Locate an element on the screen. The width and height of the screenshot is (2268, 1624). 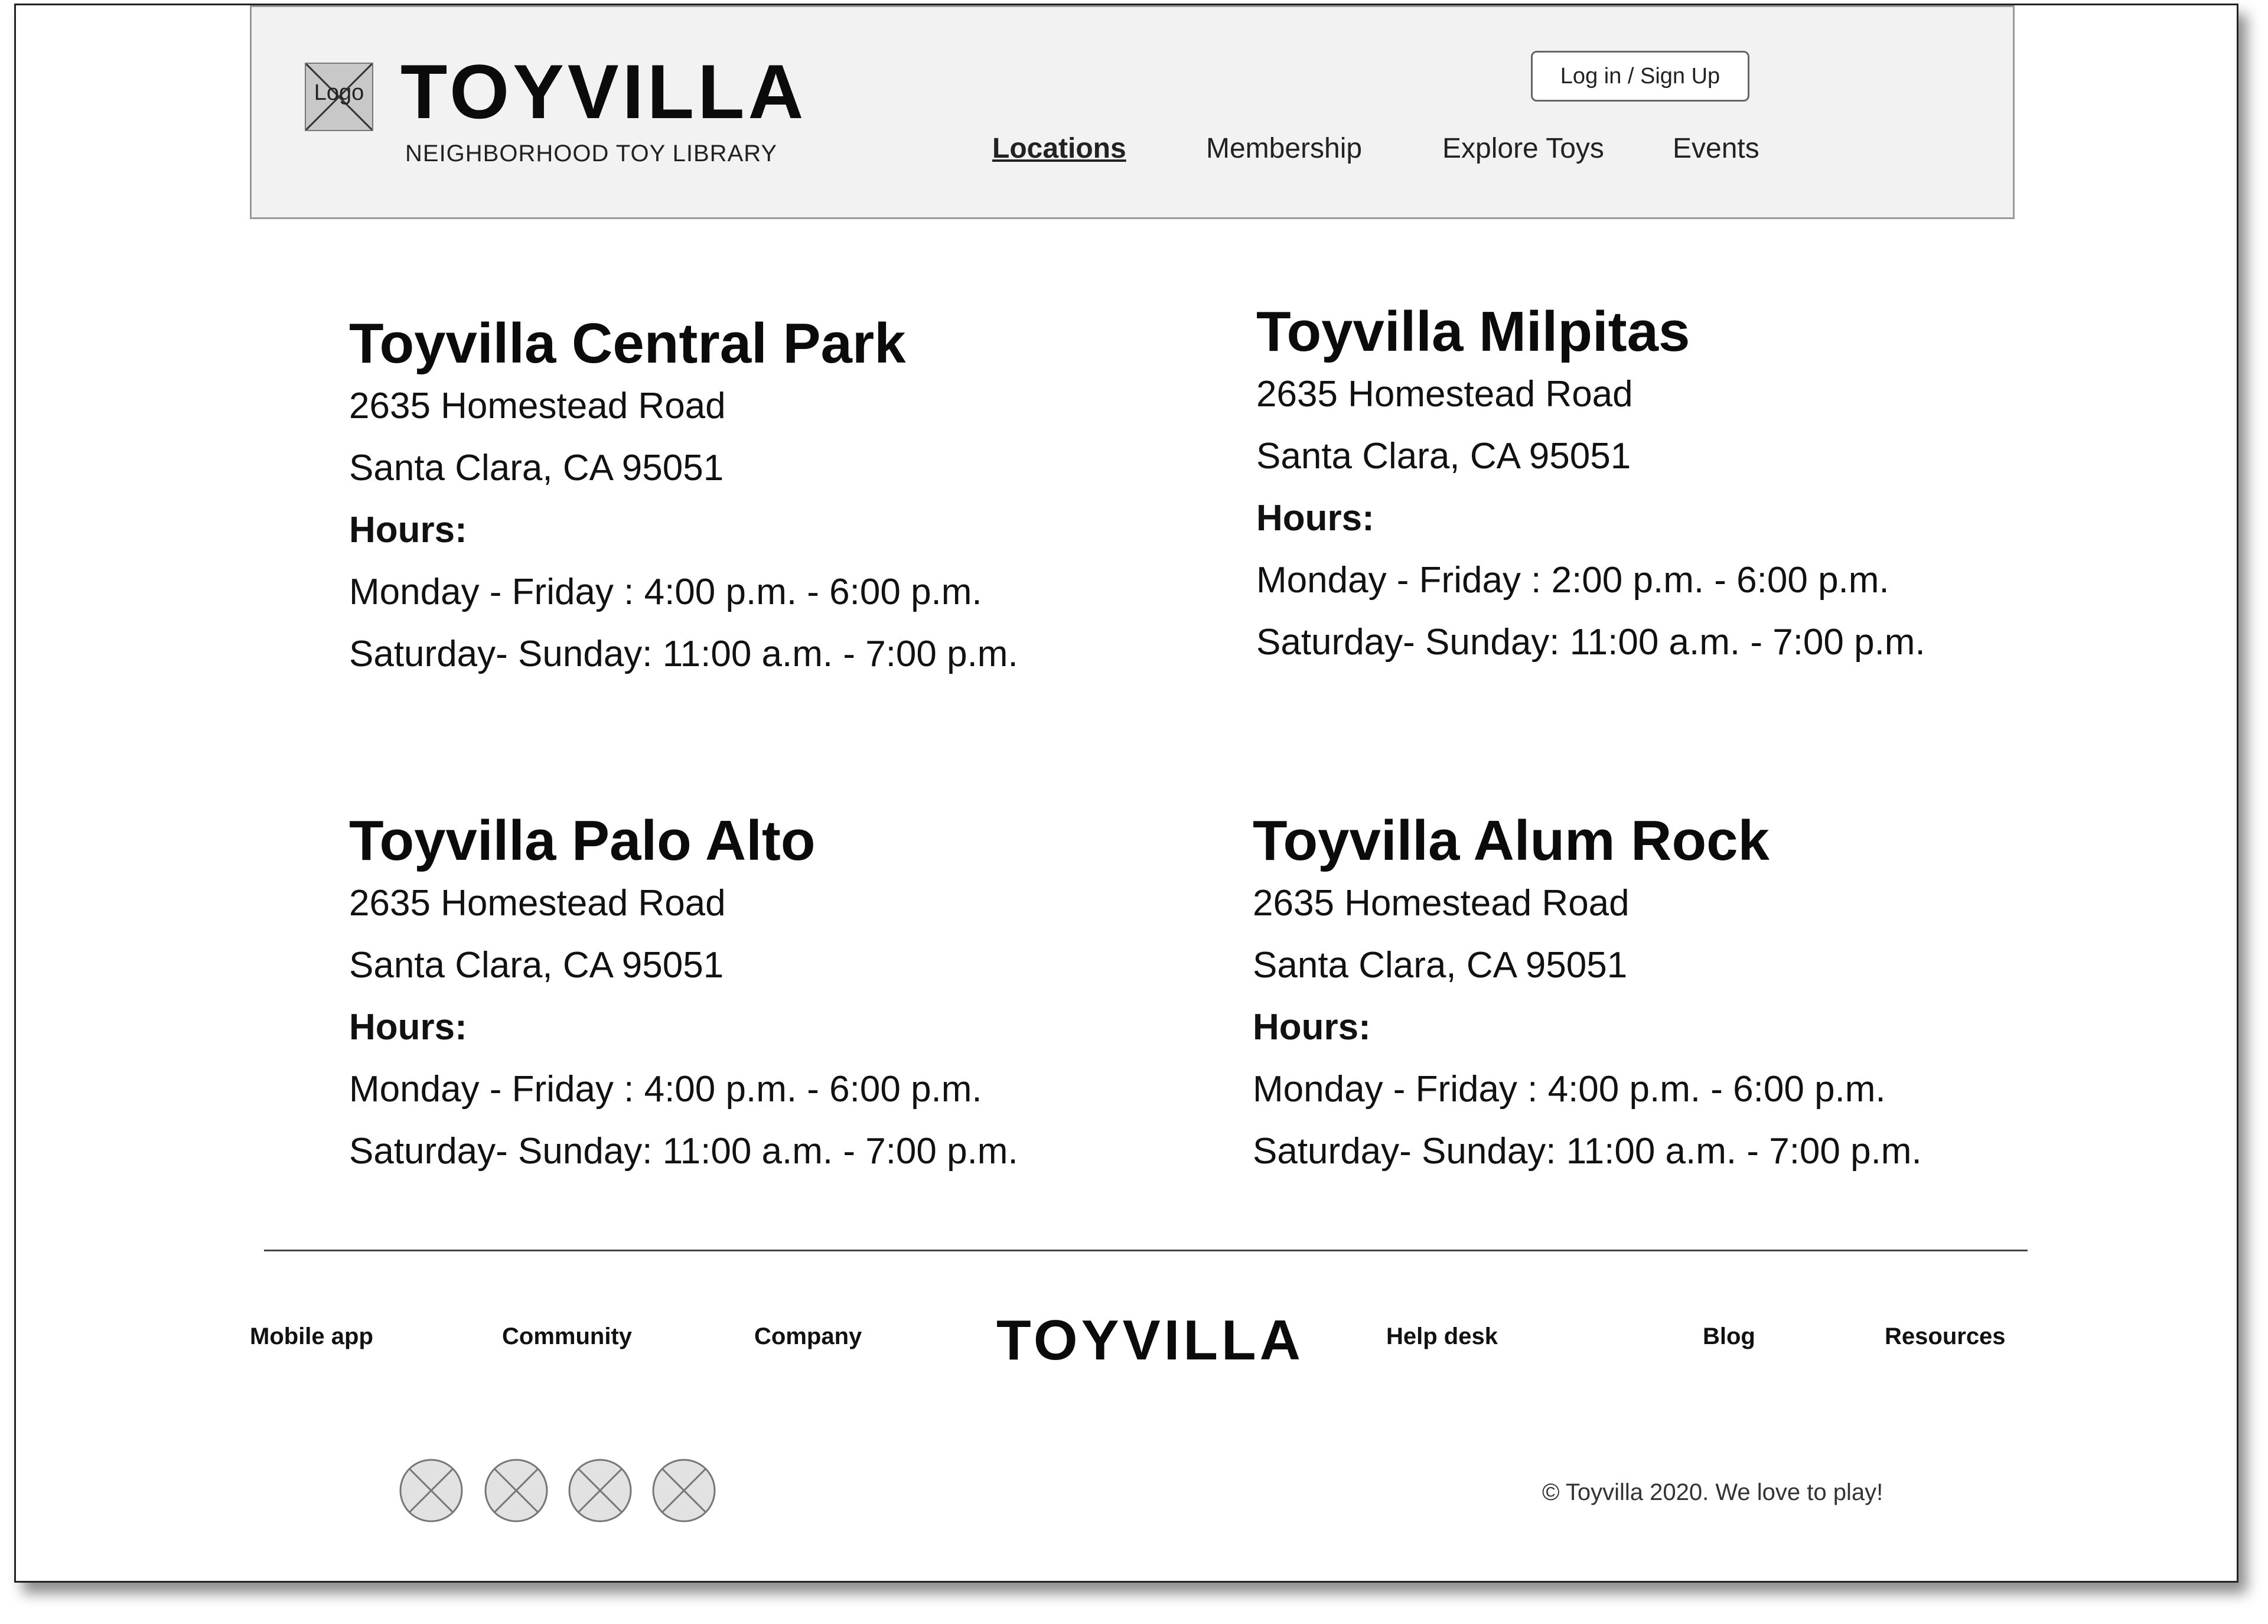
footer-link-resources: Resources is located at coordinates (1945, 1337).